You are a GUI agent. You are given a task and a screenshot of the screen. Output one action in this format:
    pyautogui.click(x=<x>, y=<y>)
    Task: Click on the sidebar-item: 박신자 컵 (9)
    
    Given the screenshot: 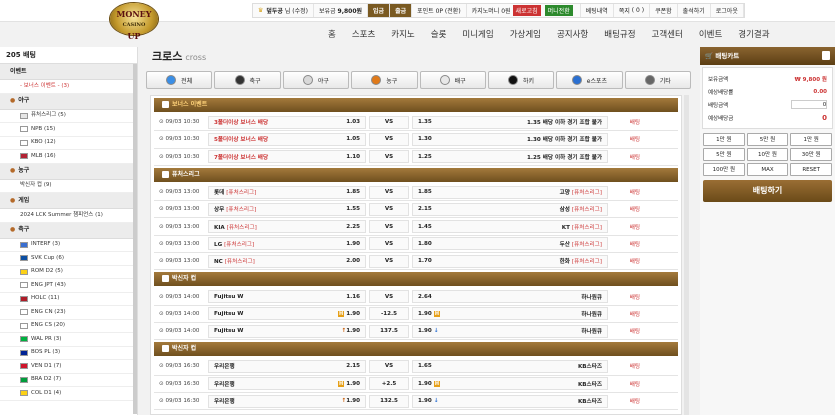 What is the action you would take?
    pyautogui.click(x=68, y=186)
    